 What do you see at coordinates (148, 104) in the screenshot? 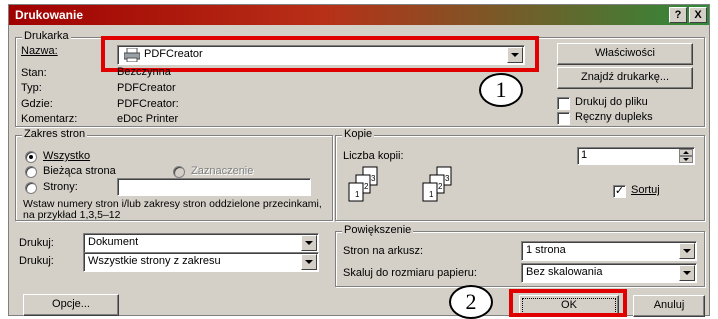
I see `printer-where-value: PDFCreator:` at bounding box center [148, 104].